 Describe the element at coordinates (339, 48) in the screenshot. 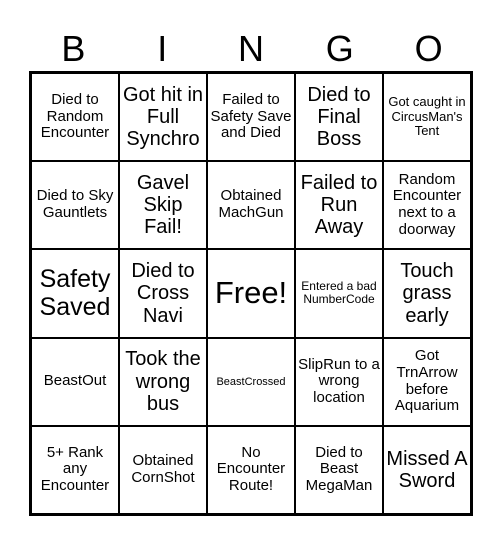

I see `header-letter-g: G` at that location.